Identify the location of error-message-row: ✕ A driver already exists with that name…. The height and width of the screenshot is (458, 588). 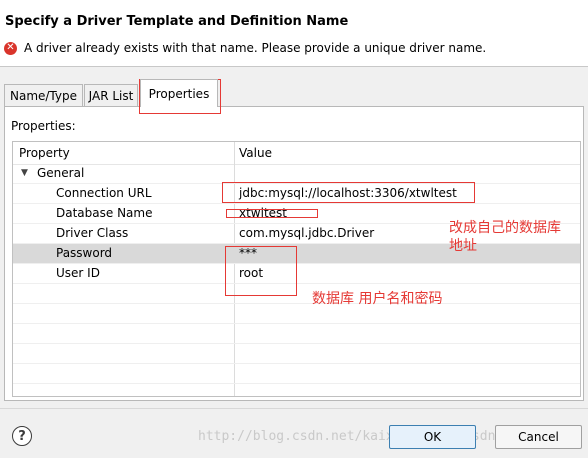
(245, 48).